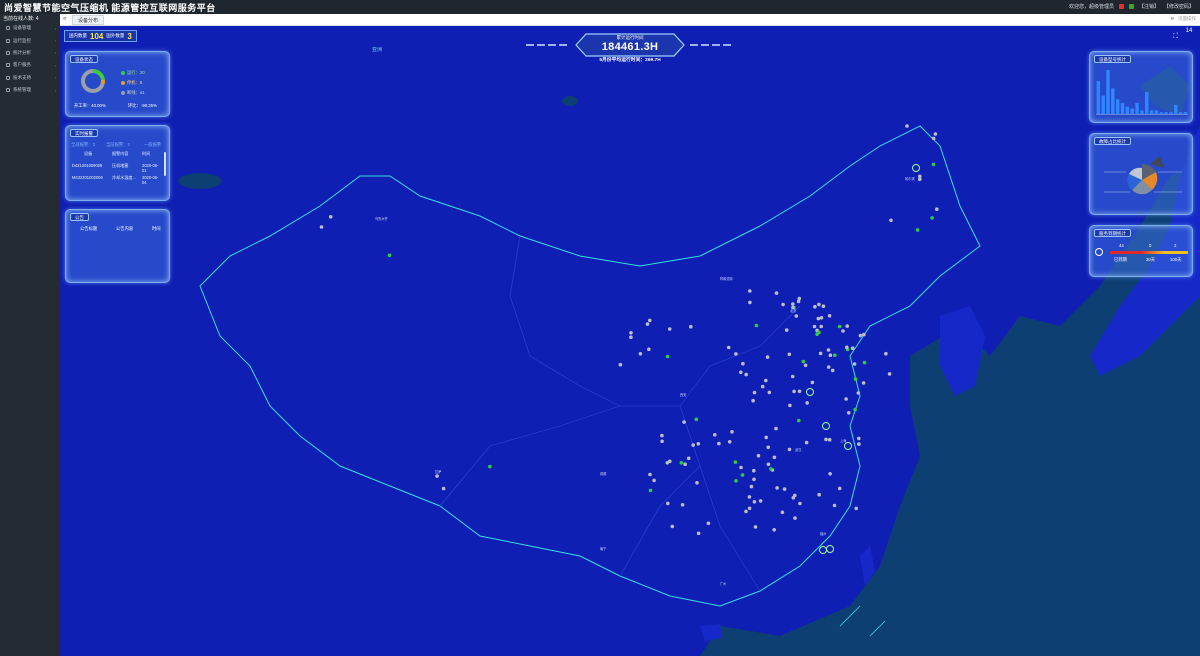 This screenshot has height=656, width=1200. Describe the element at coordinates (1175, 37) in the screenshot. I see `fullscreen-icon: ⛶` at that location.